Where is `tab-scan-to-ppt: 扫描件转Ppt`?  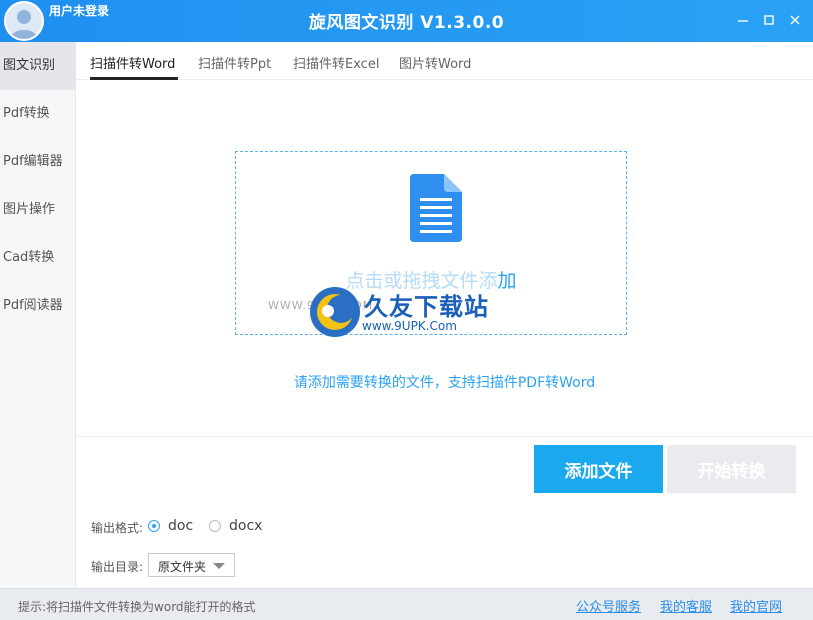
tab-scan-to-ppt: 扫描件转Ppt is located at coordinates (234, 62).